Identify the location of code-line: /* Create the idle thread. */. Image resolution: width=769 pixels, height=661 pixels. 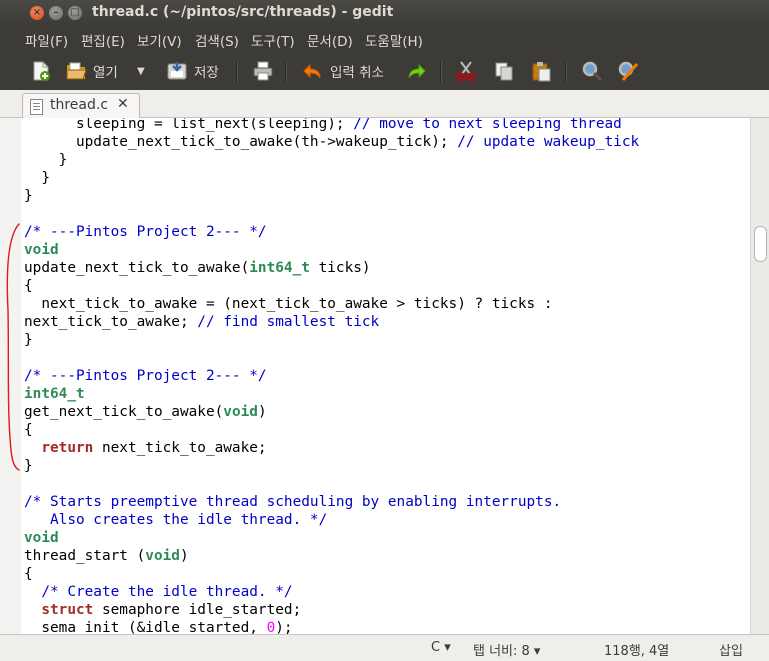
(158, 592).